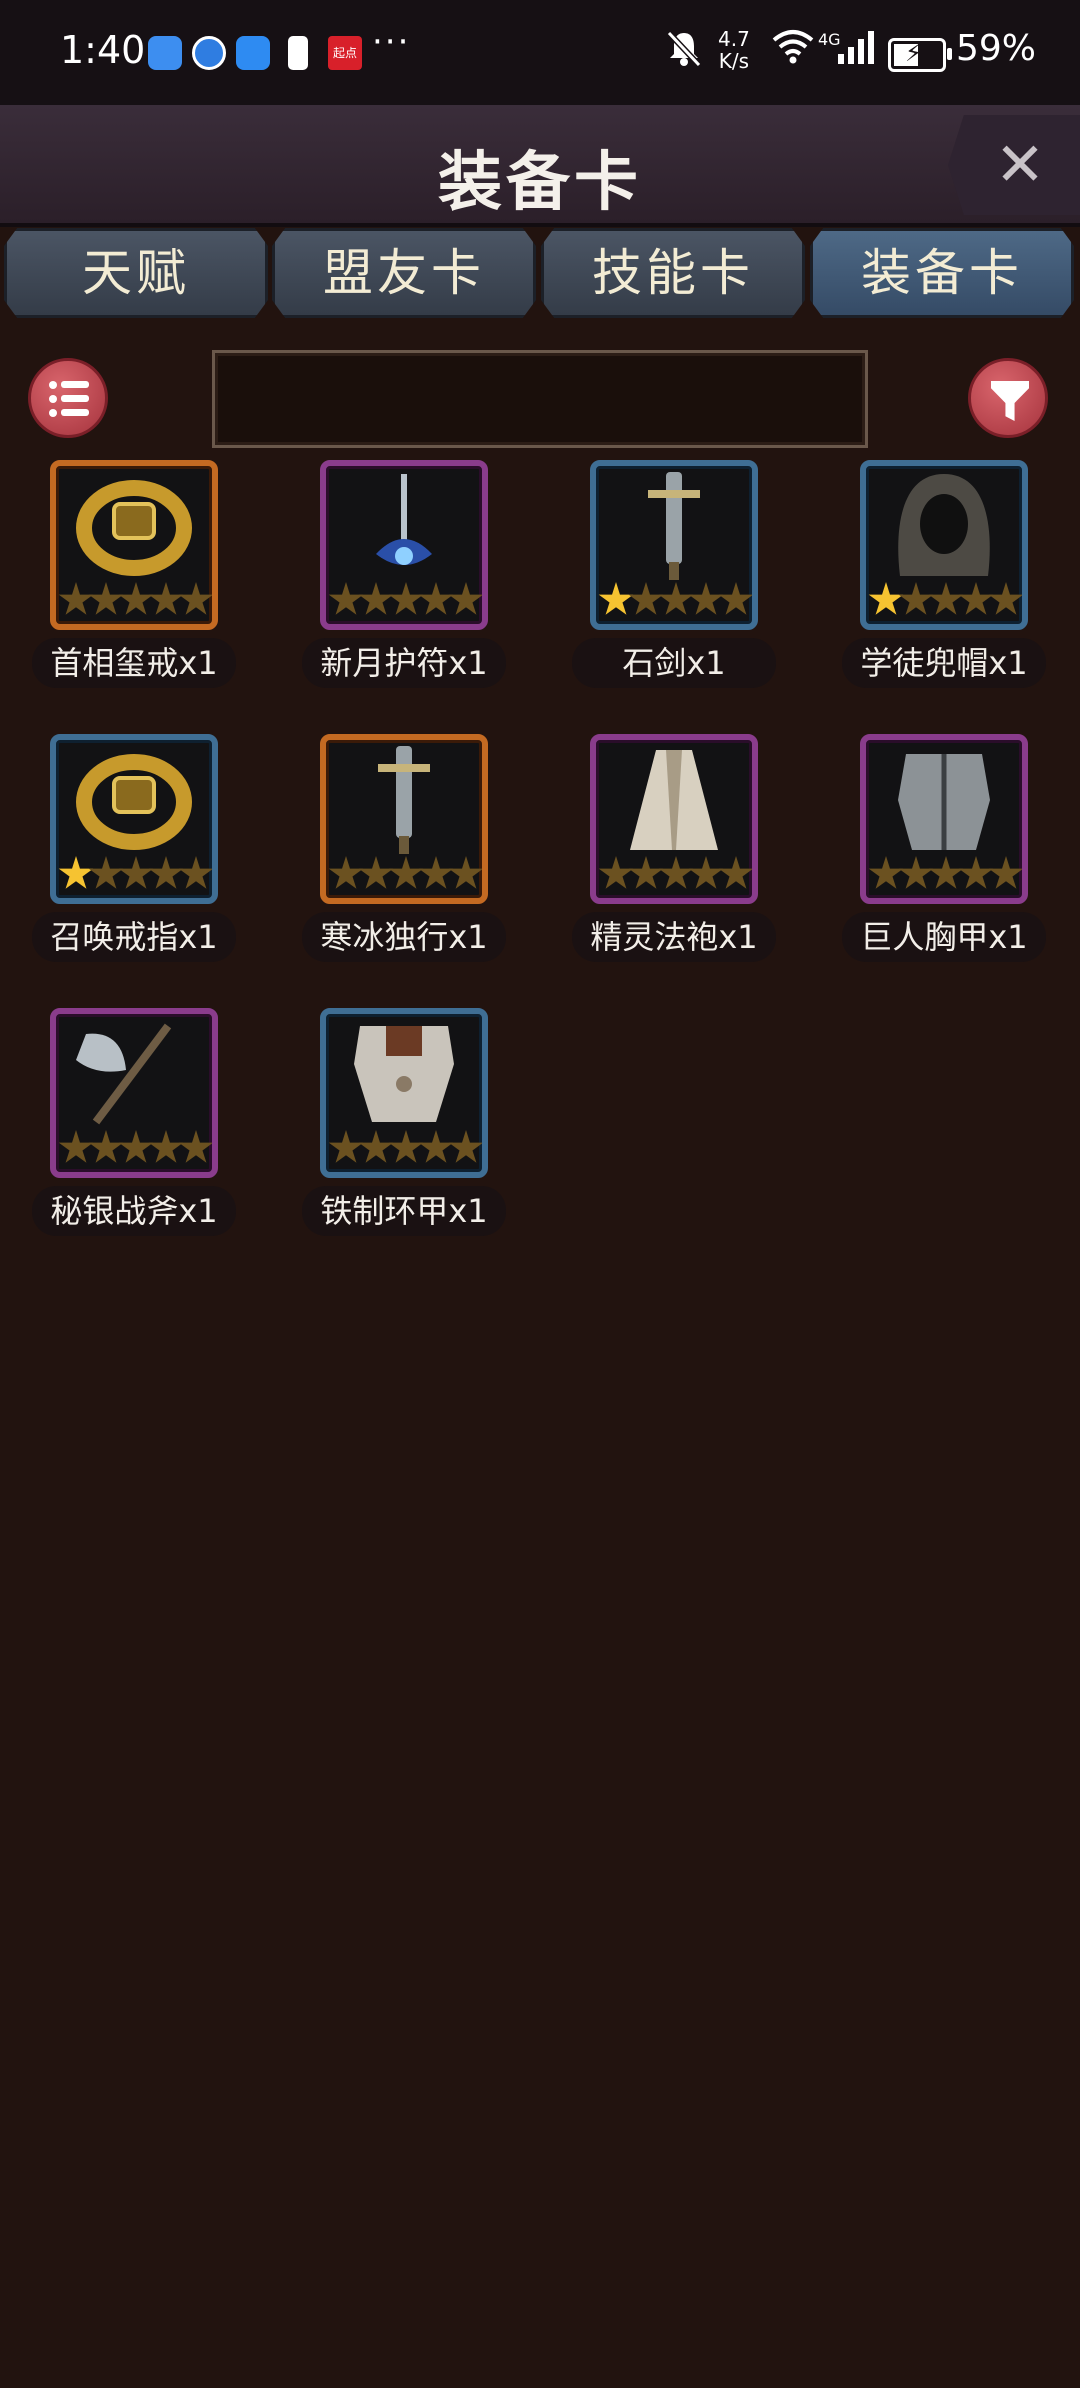 The height and width of the screenshot is (2388, 1080). What do you see at coordinates (674, 819) in the screenshot?
I see `robe-icon` at bounding box center [674, 819].